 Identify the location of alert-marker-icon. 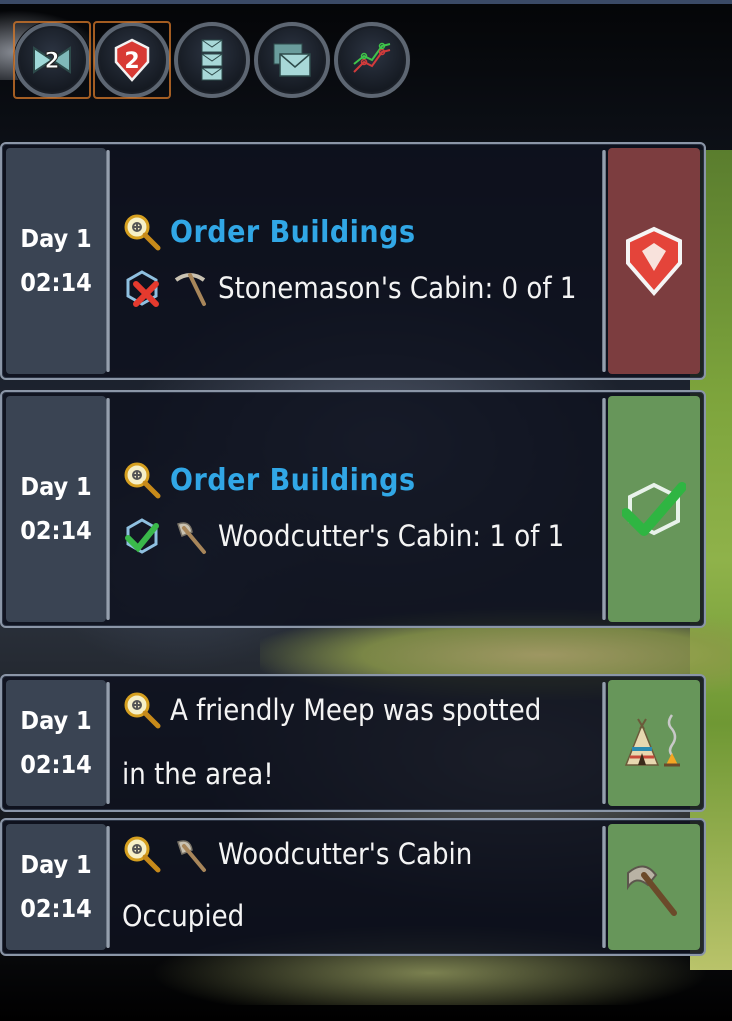
(654, 261).